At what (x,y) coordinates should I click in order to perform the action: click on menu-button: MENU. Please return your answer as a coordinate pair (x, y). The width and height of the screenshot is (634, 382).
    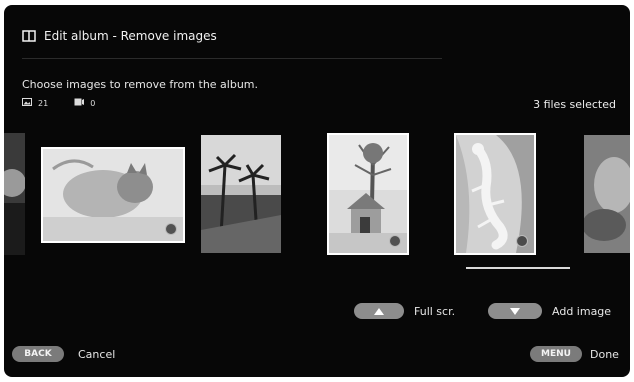
    Looking at the image, I should click on (556, 354).